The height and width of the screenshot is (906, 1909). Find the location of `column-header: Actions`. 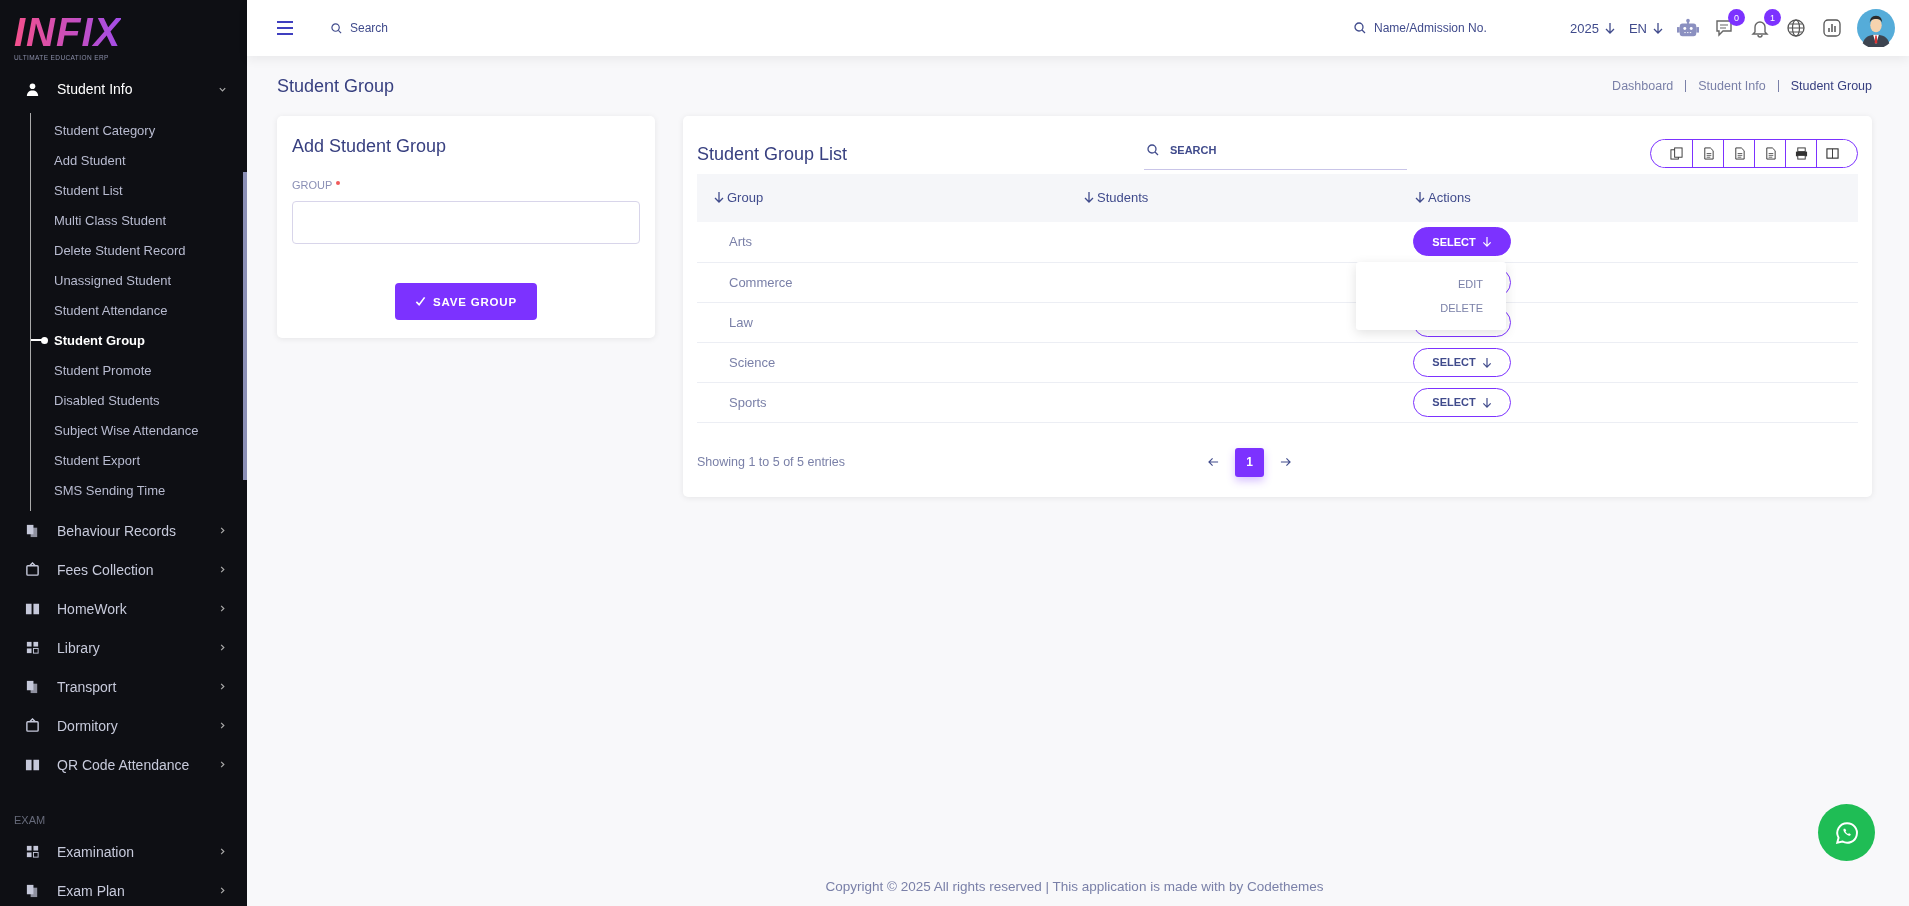

column-header: Actions is located at coordinates (1443, 197).